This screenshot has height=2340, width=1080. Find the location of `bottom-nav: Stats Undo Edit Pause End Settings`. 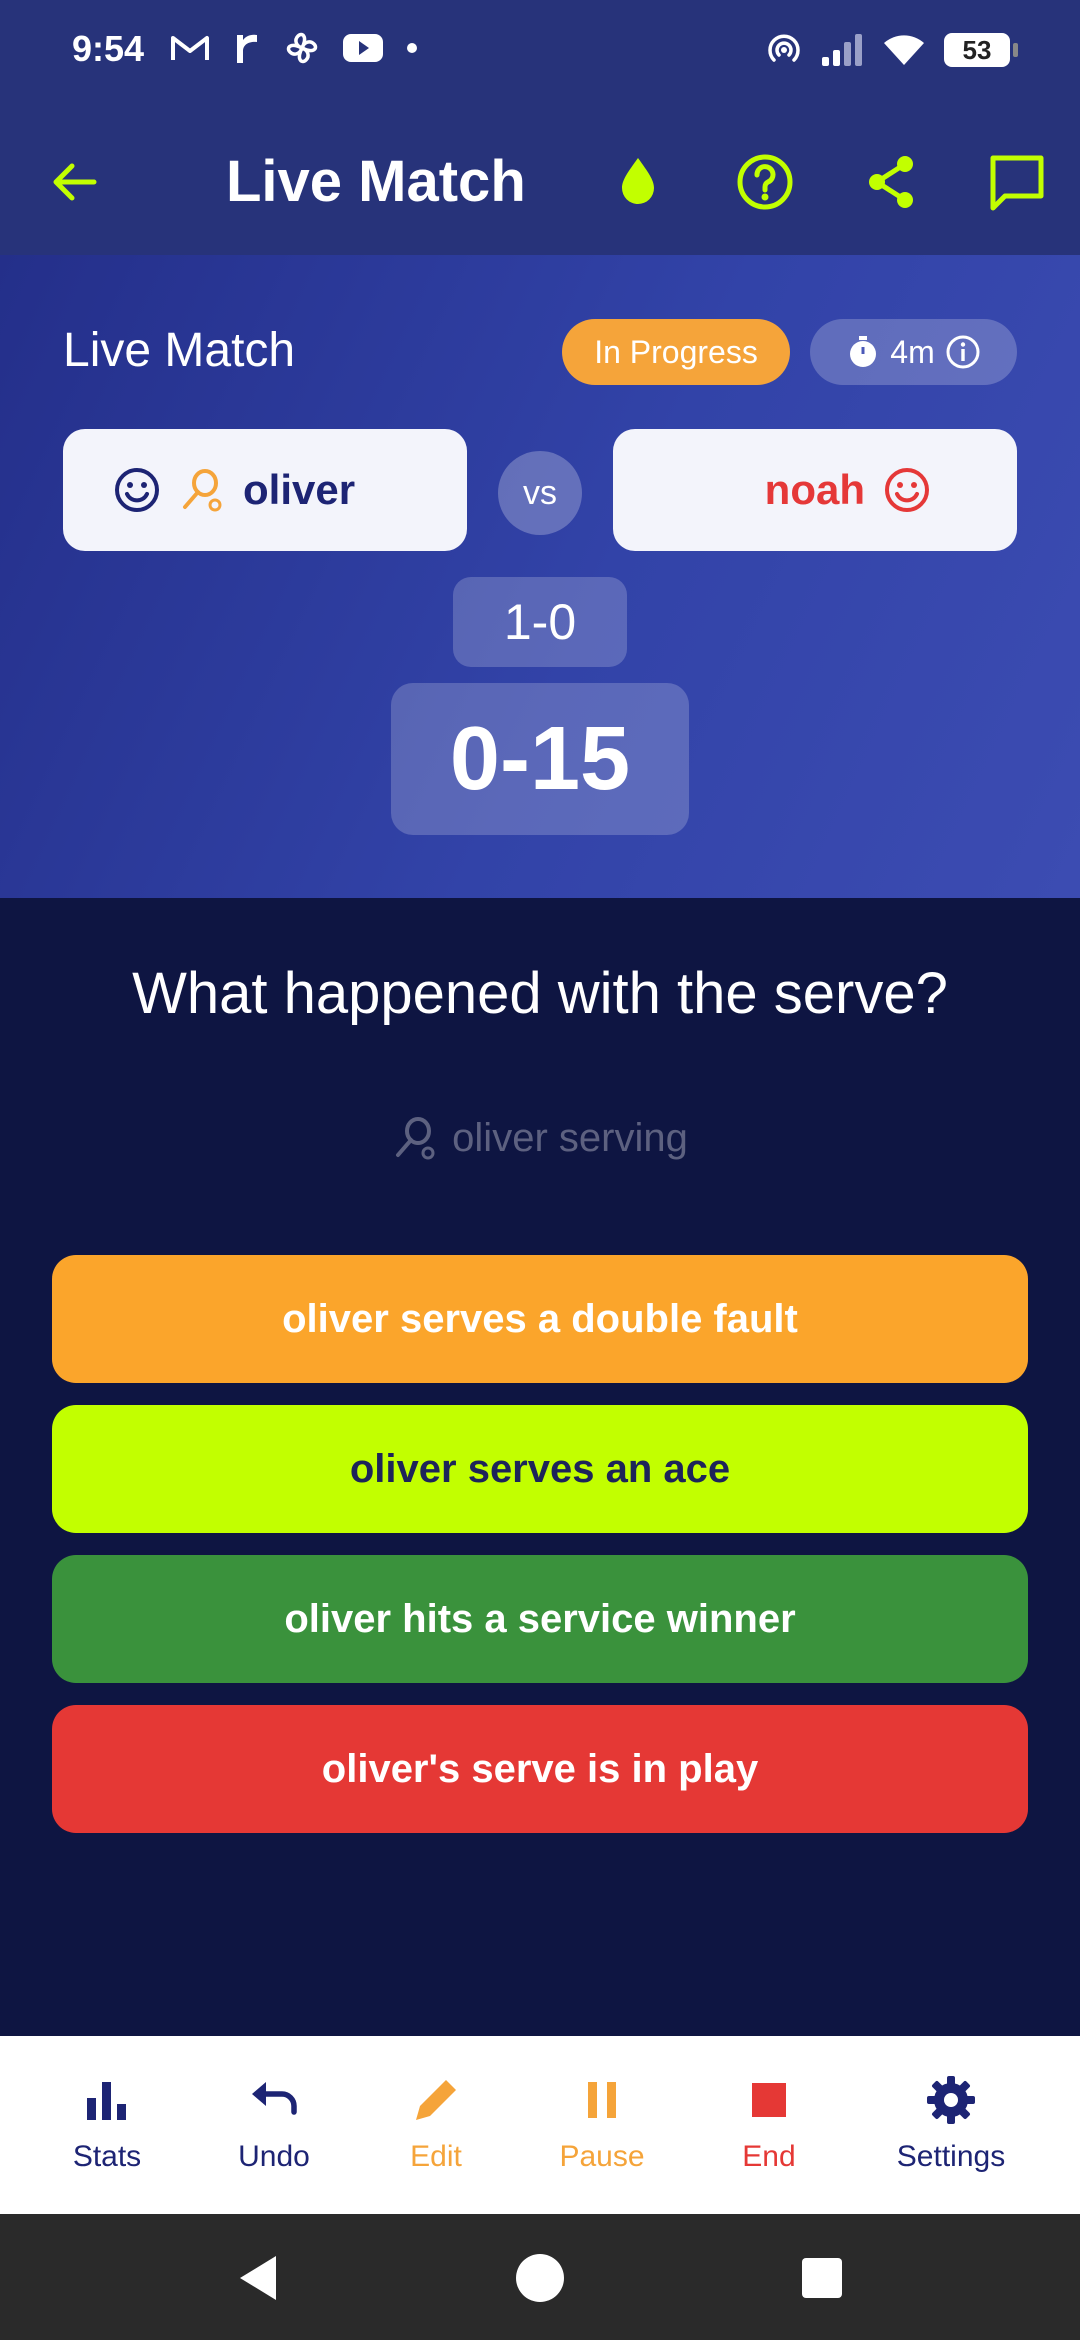

bottom-nav: Stats Undo Edit Pause End Settings is located at coordinates (540, 2125).